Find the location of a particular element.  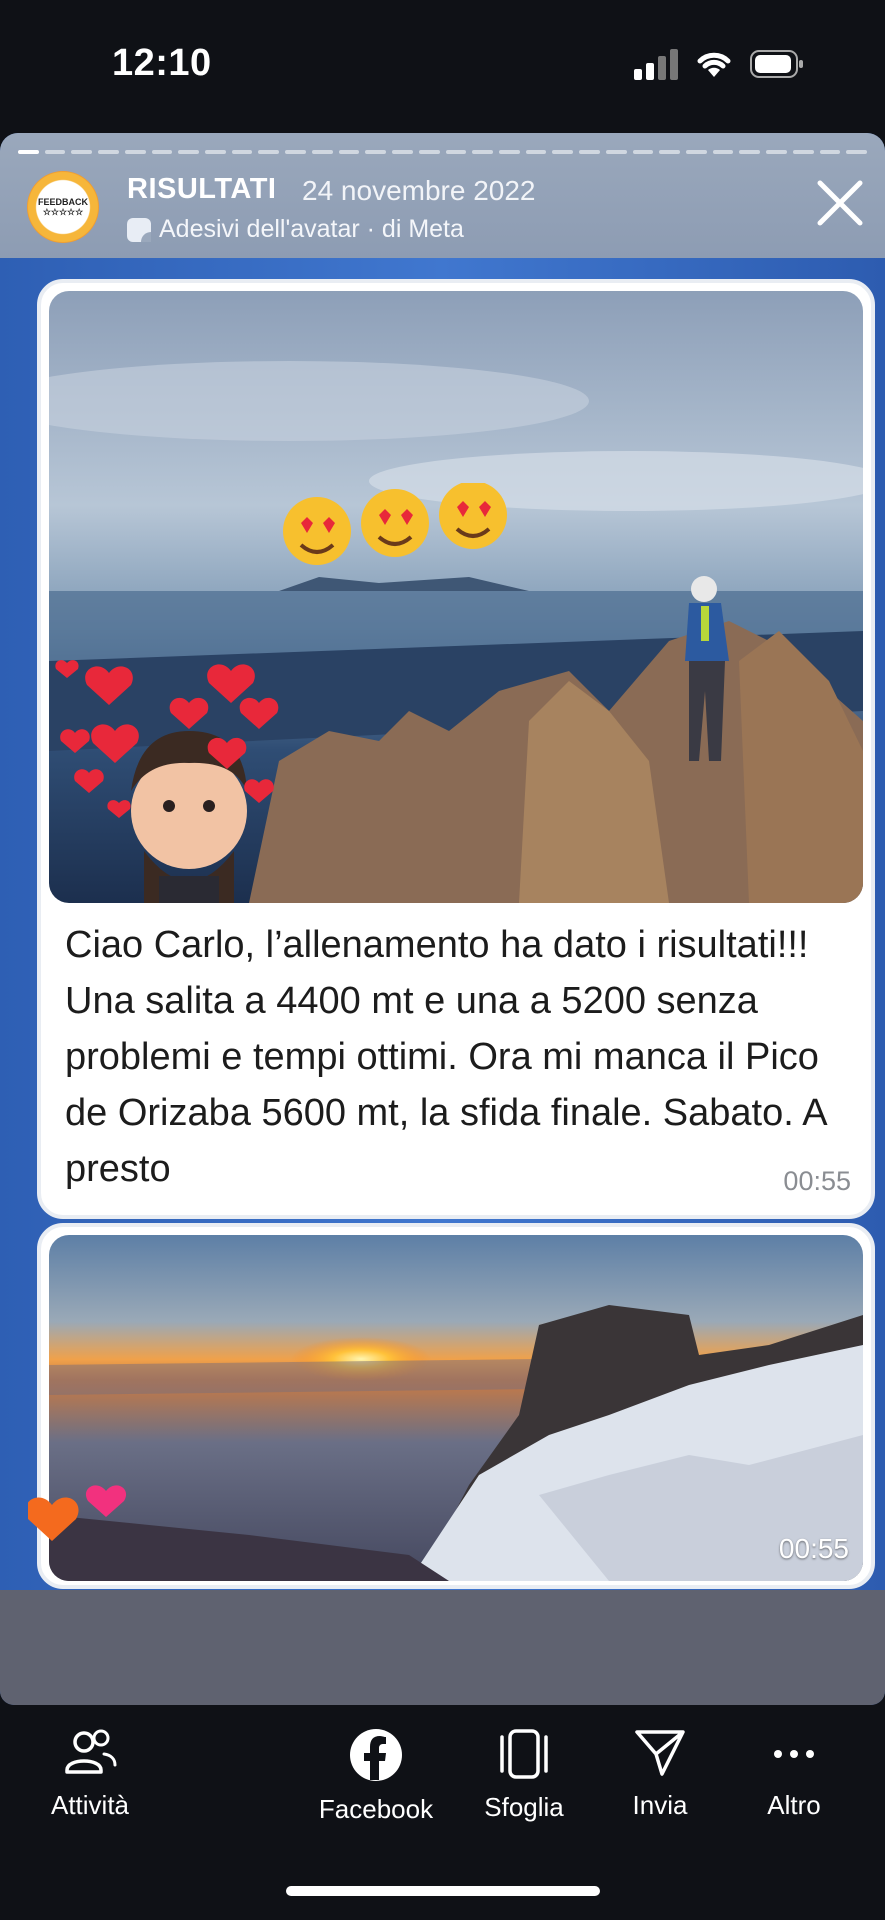

nav-item-browse: Sfoglia is located at coordinates (524, 1775).